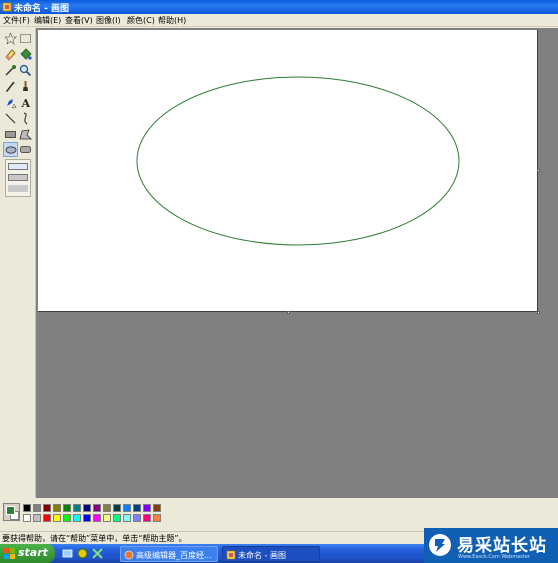  I want to click on fill-style-outline-fill, so click(18, 177).